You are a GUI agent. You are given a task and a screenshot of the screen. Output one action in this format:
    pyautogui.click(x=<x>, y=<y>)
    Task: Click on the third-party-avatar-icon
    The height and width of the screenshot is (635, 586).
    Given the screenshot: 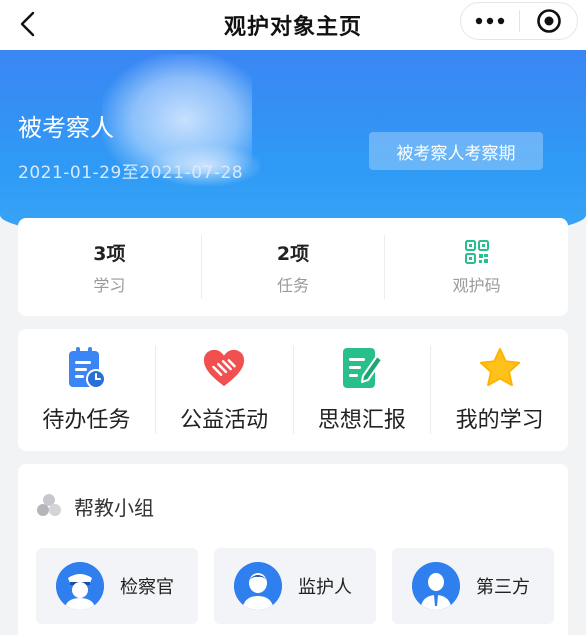 What is the action you would take?
    pyautogui.click(x=436, y=586)
    